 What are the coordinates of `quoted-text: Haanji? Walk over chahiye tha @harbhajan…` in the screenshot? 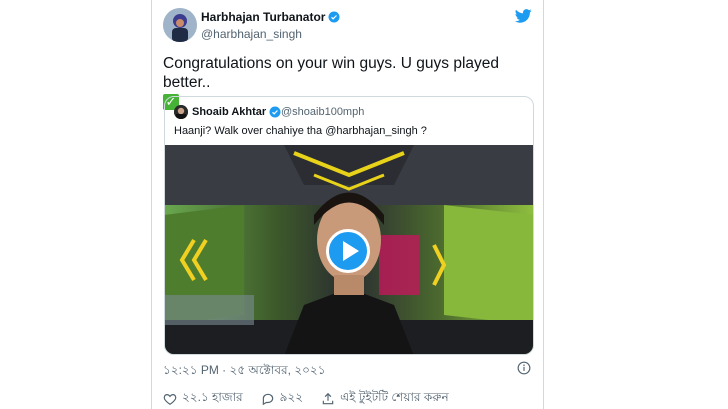 It's located at (300, 131).